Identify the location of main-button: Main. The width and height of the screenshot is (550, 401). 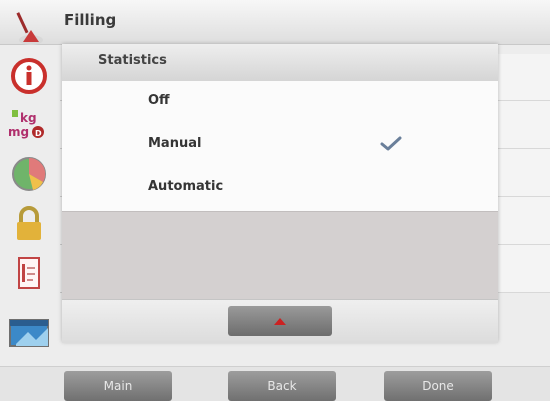
(118, 386).